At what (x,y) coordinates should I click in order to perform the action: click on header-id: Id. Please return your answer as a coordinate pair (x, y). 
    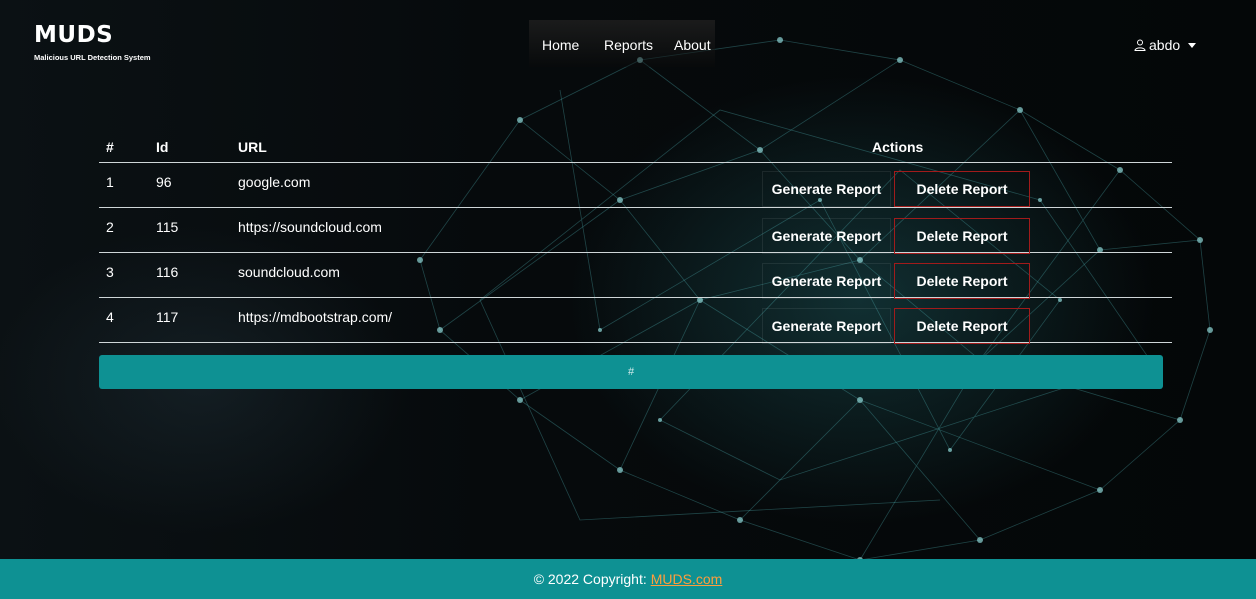
    Looking at the image, I should click on (162, 147).